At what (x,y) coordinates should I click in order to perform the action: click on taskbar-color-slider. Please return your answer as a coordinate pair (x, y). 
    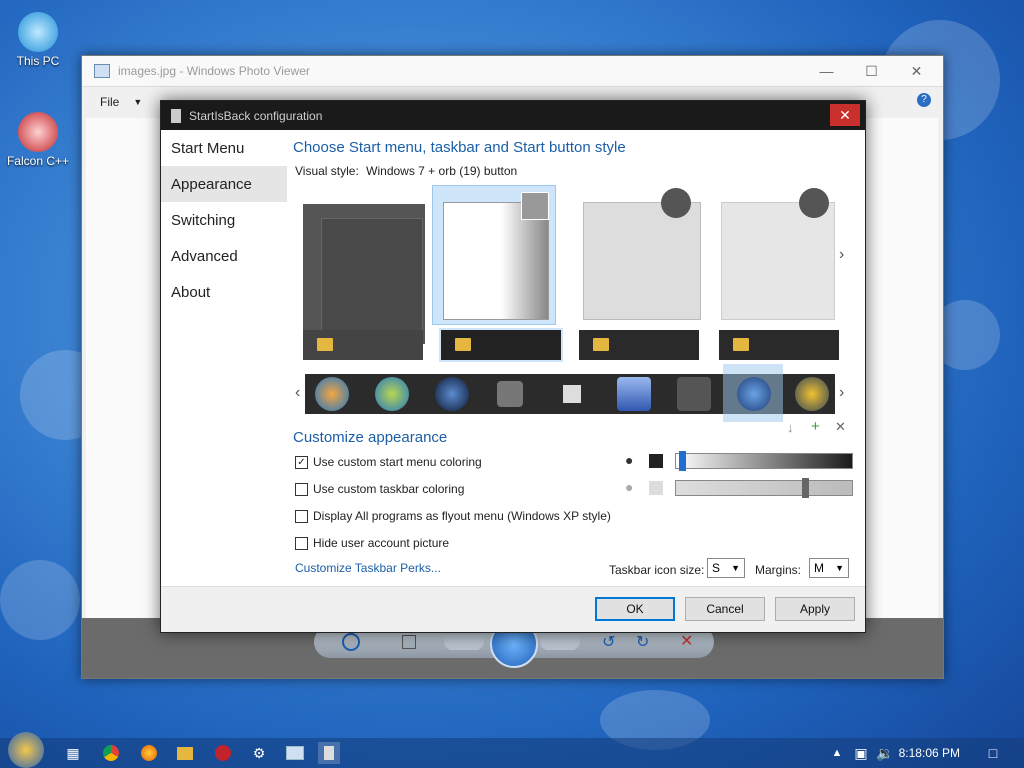
    Looking at the image, I should click on (764, 488).